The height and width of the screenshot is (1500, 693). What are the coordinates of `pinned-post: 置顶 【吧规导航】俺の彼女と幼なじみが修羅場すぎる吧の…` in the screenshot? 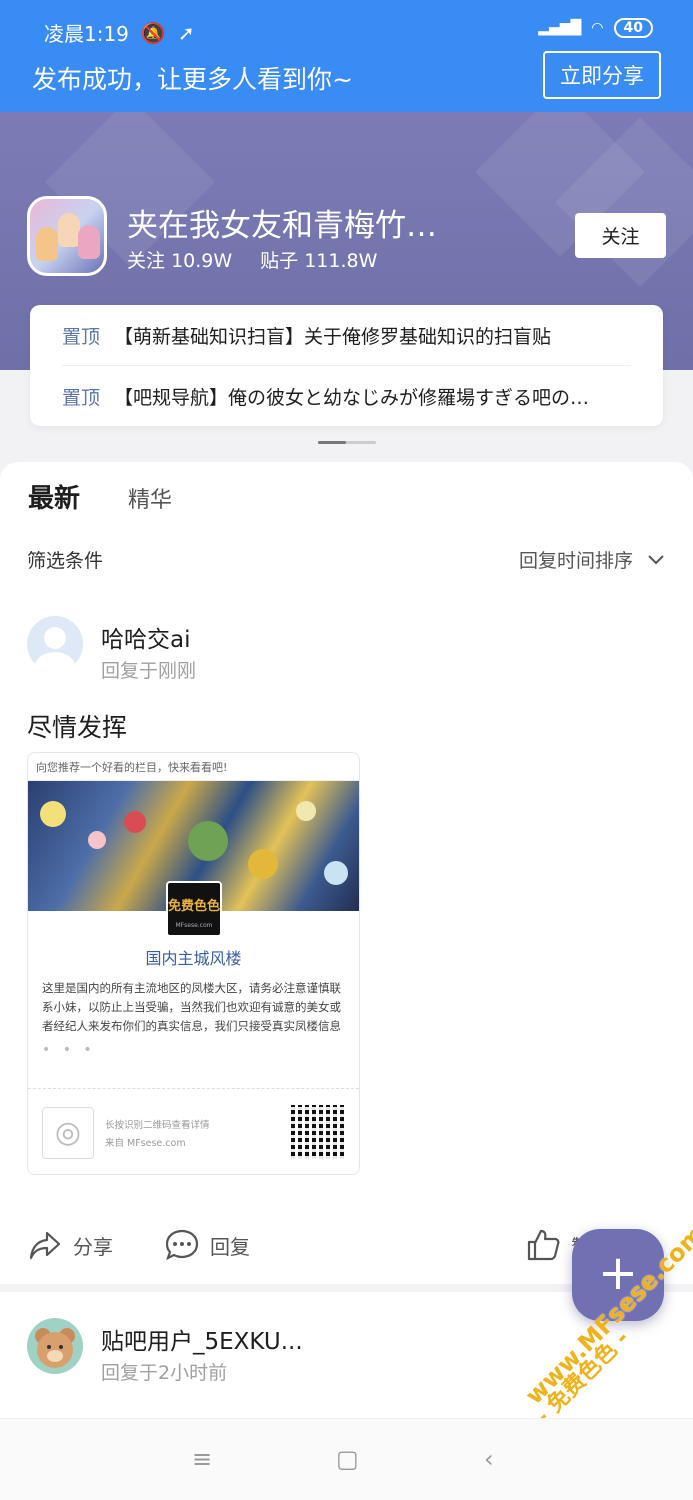 It's located at (346, 396).